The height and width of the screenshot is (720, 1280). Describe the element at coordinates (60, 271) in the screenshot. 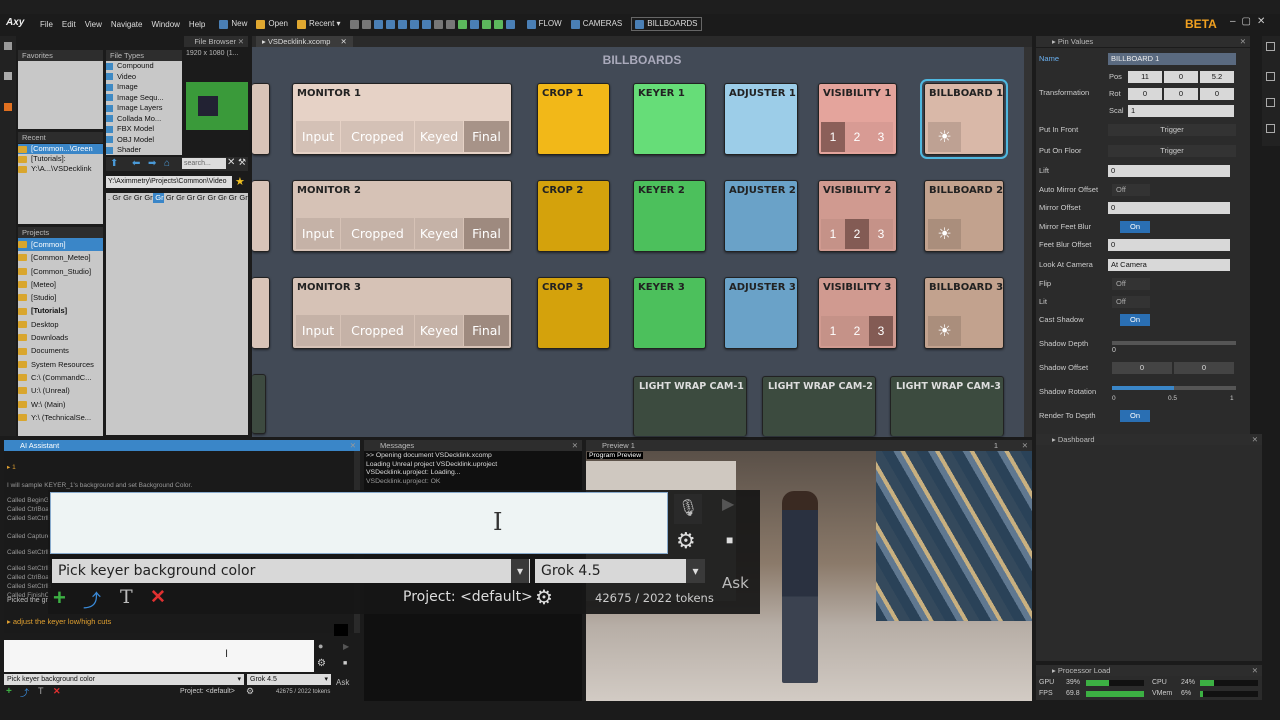

I see `project-item: [Common_Studio]` at that location.